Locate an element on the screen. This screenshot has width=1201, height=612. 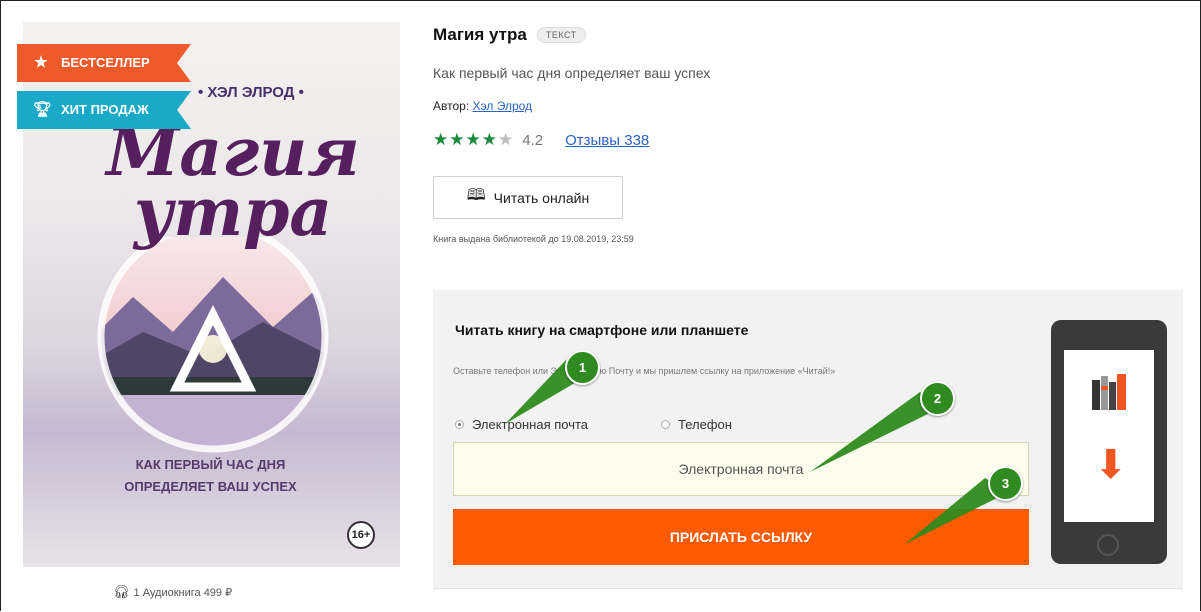
author-link: Хэл Элрод is located at coordinates (503, 106).